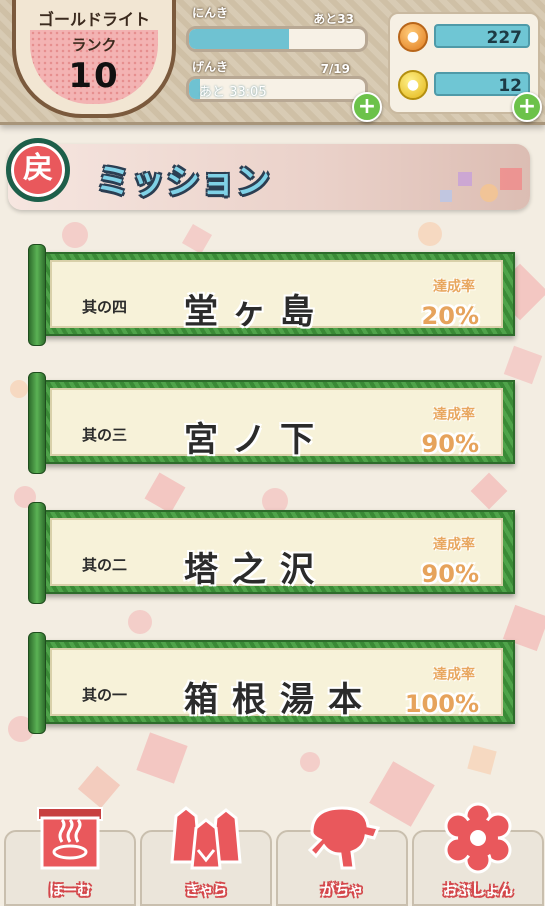 This screenshot has height=906, width=545. What do you see at coordinates (478, 891) in the screenshot?
I see `tab-label: おぷしょん` at bounding box center [478, 891].